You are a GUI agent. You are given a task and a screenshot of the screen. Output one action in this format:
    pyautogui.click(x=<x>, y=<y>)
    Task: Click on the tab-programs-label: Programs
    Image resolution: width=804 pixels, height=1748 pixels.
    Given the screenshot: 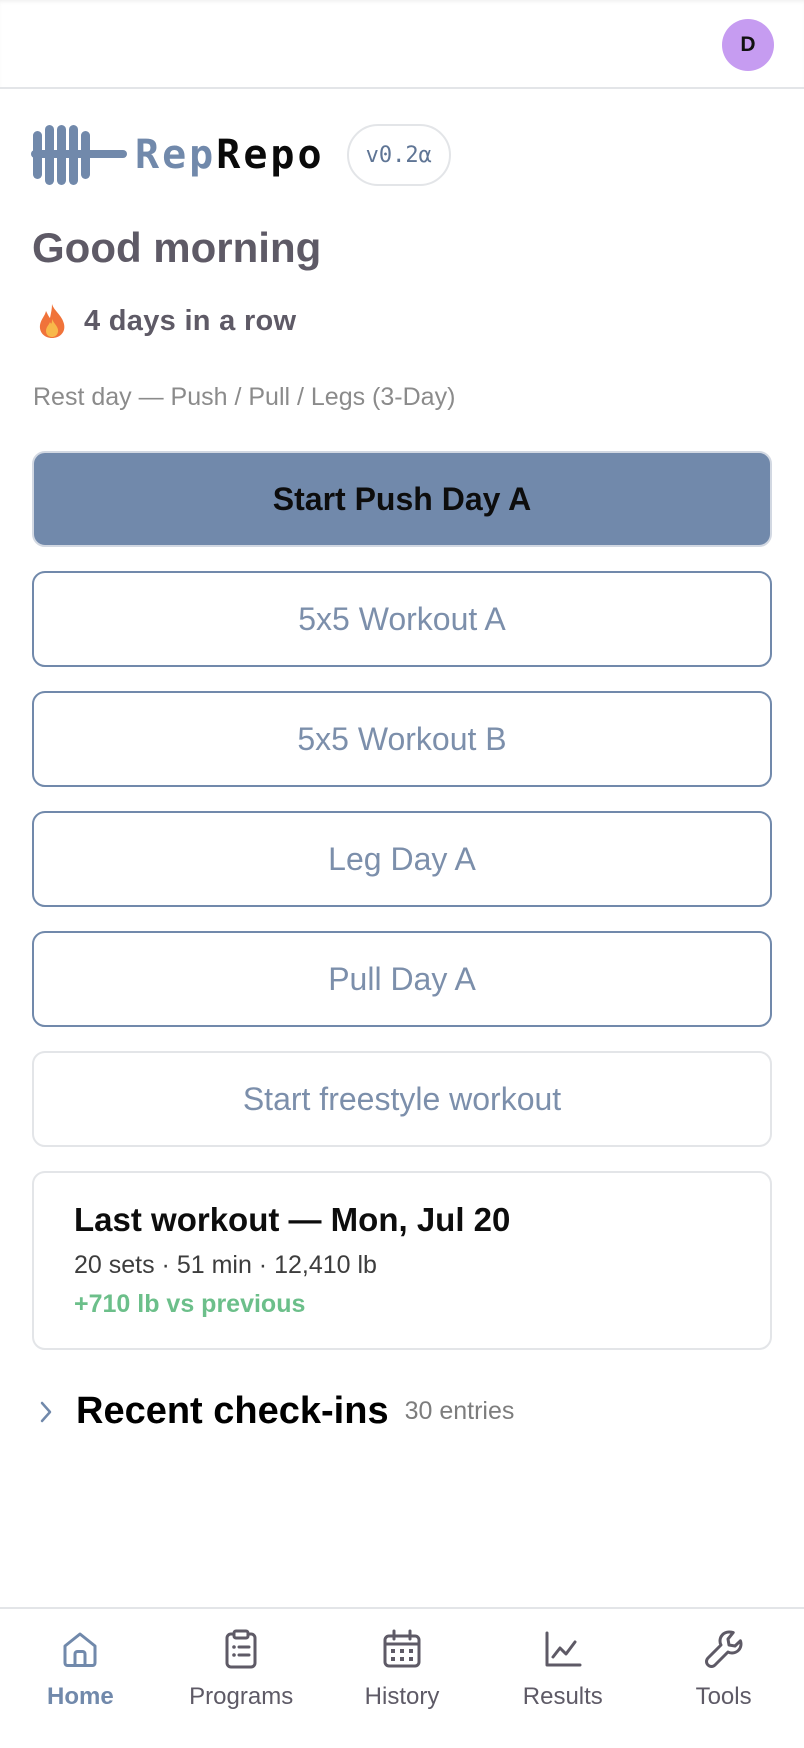 What is the action you would take?
    pyautogui.click(x=241, y=1696)
    